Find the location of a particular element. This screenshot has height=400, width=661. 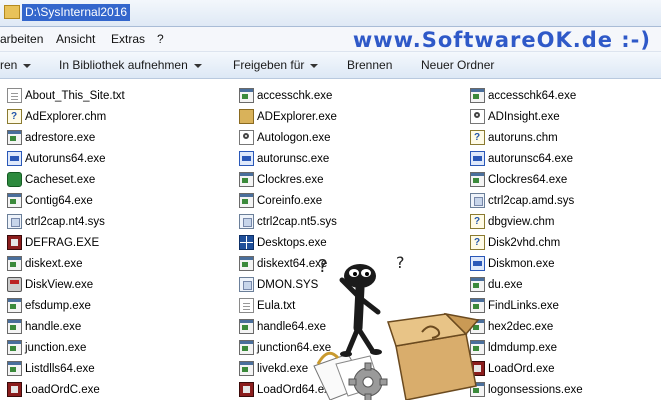

menu-help: ? is located at coordinates (160, 39).